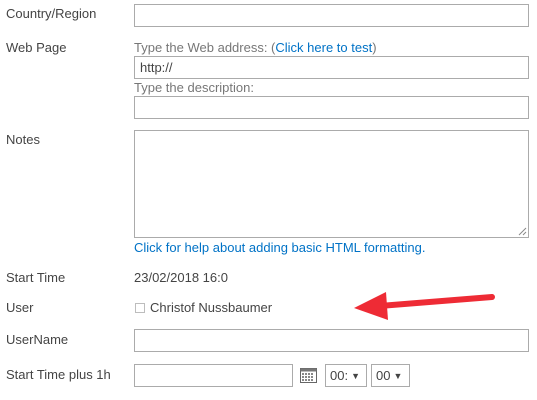  I want to click on web-description-input, so click(331, 107).